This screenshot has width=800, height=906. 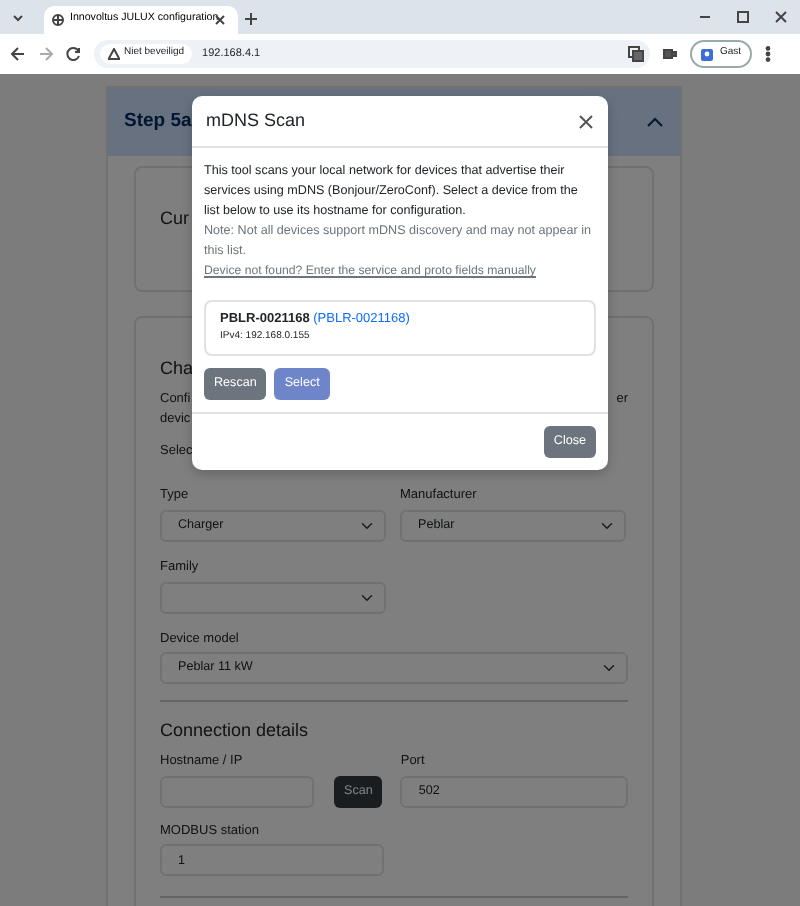 I want to click on card-title: Cur, so click(x=175, y=219).